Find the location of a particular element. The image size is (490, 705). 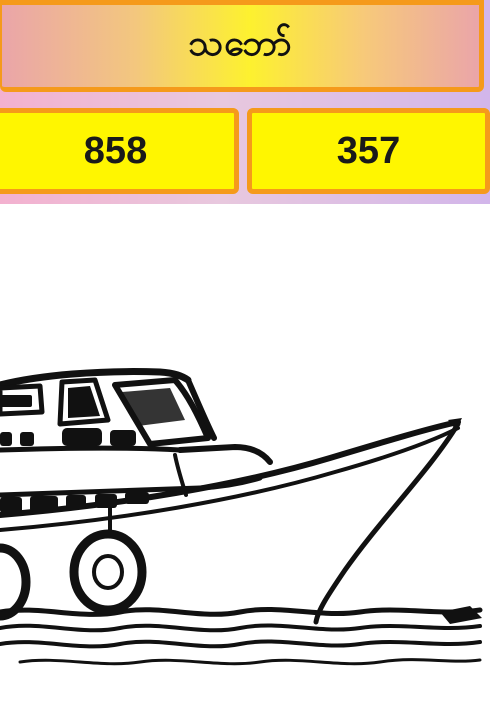

number-left: 858 is located at coordinates (115, 150).